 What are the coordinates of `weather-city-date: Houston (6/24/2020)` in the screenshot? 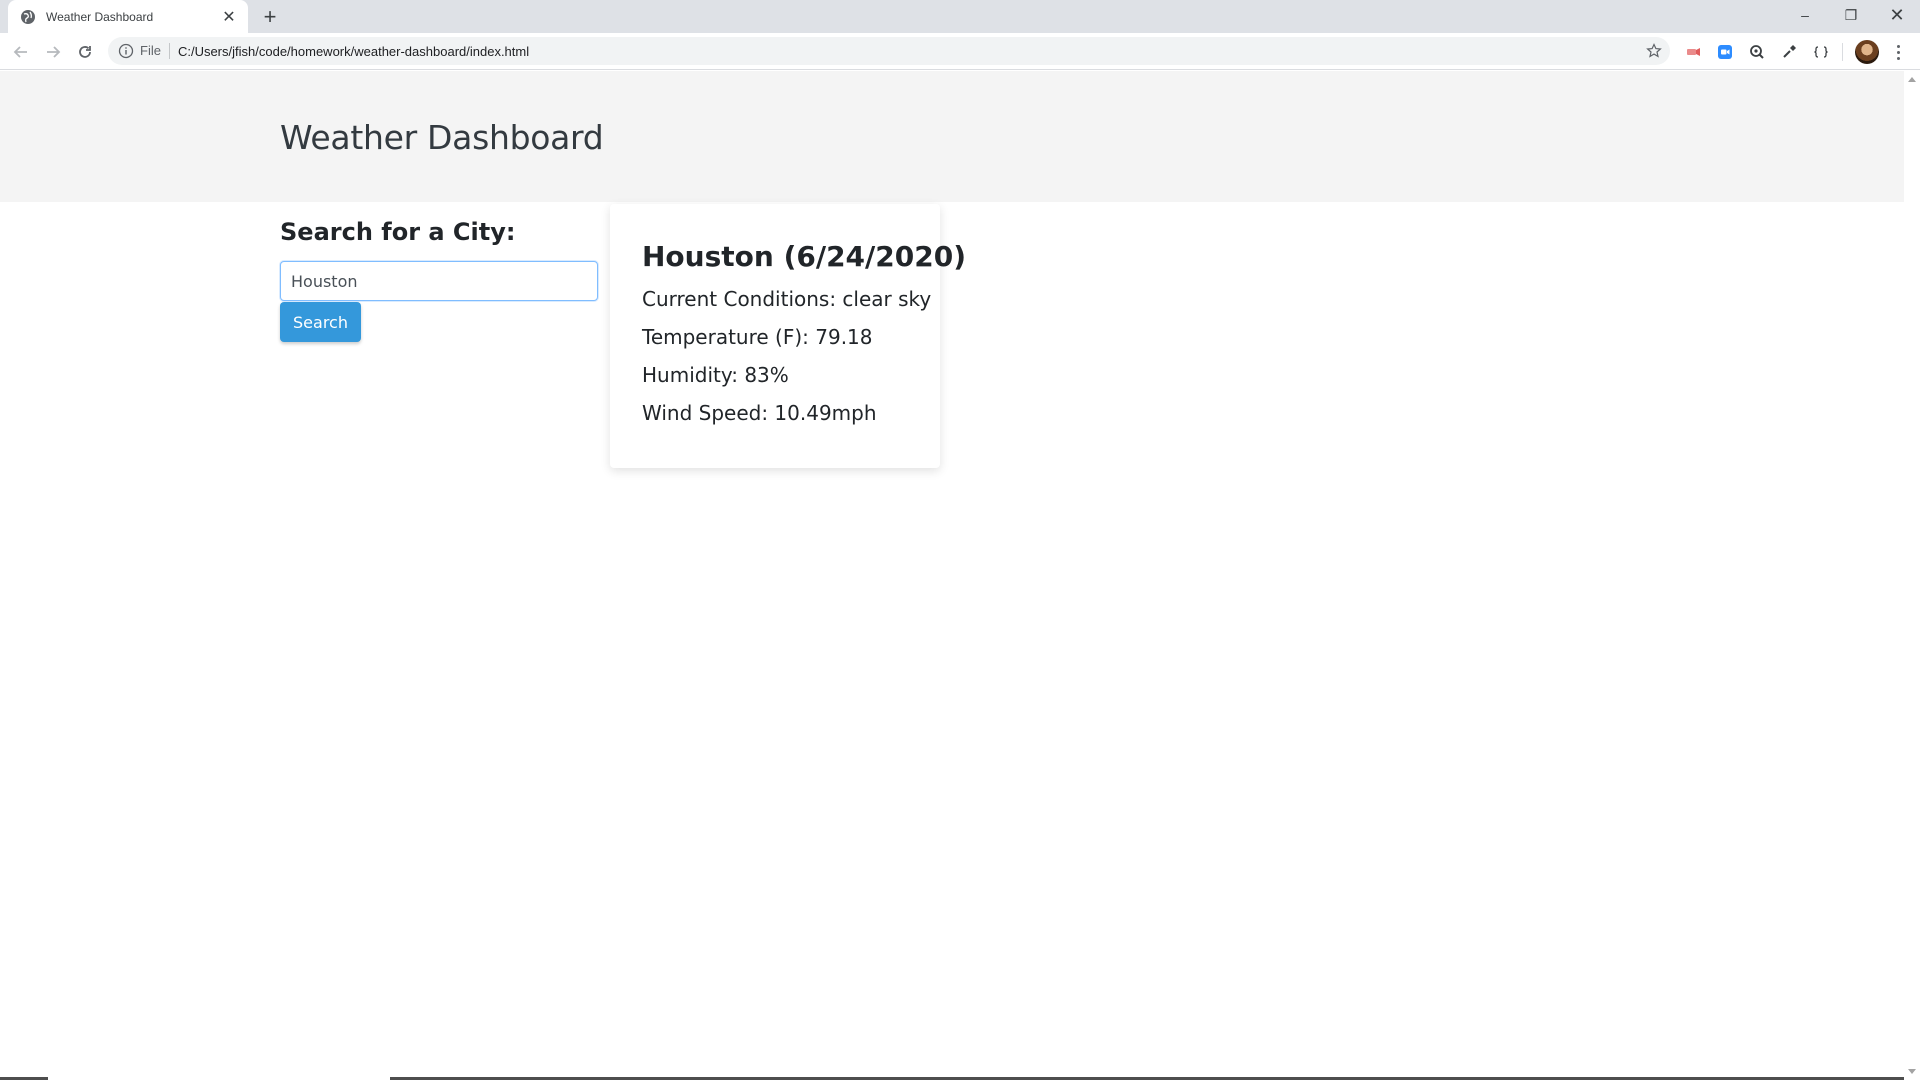 It's located at (804, 256).